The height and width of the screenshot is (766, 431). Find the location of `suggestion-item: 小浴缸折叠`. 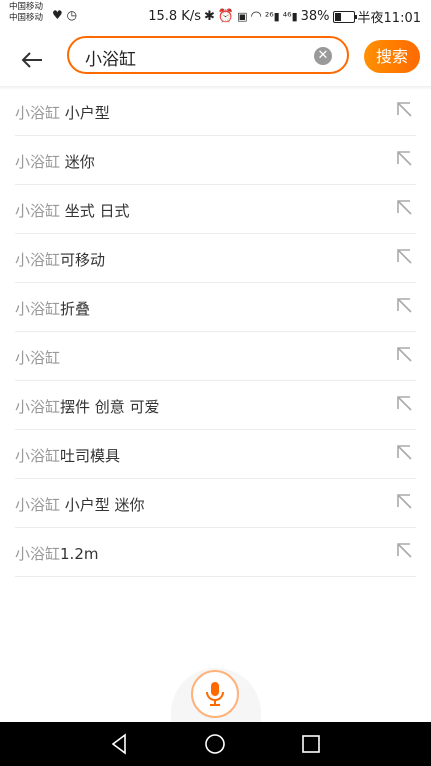

suggestion-item: 小浴缸折叠 is located at coordinates (215, 307).